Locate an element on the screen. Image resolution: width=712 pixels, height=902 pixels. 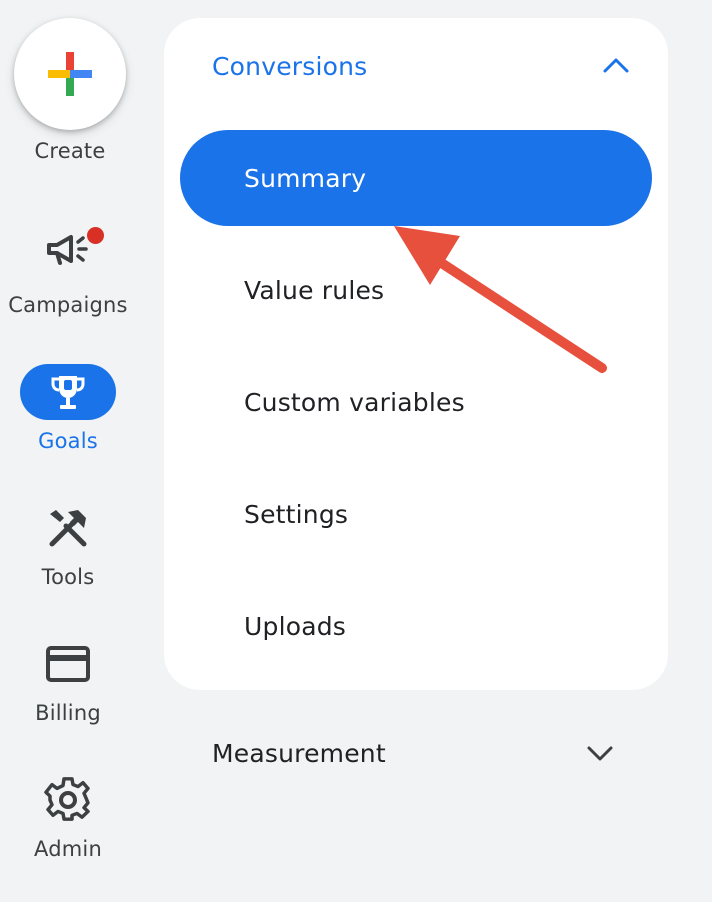
menu-item-value-rules: Value rules is located at coordinates (416, 290).